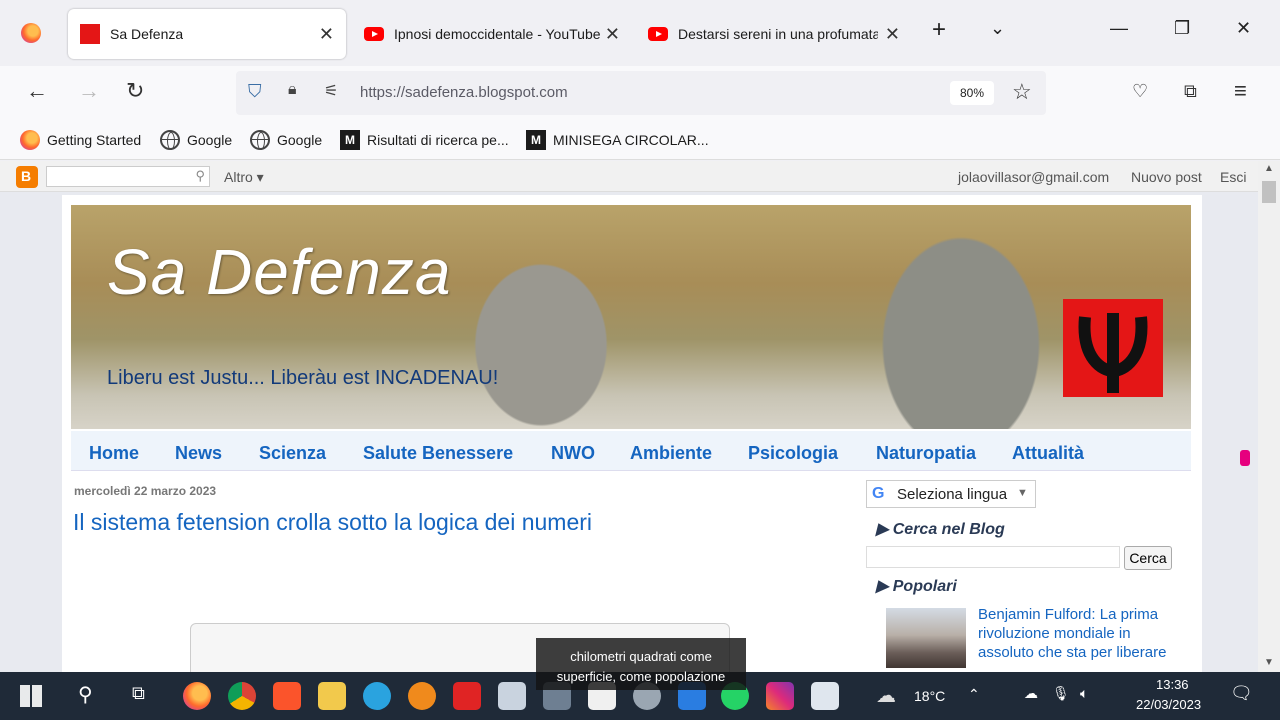  Describe the element at coordinates (244, 177) in the screenshot. I see `altro-menu: Altro ▾` at that location.